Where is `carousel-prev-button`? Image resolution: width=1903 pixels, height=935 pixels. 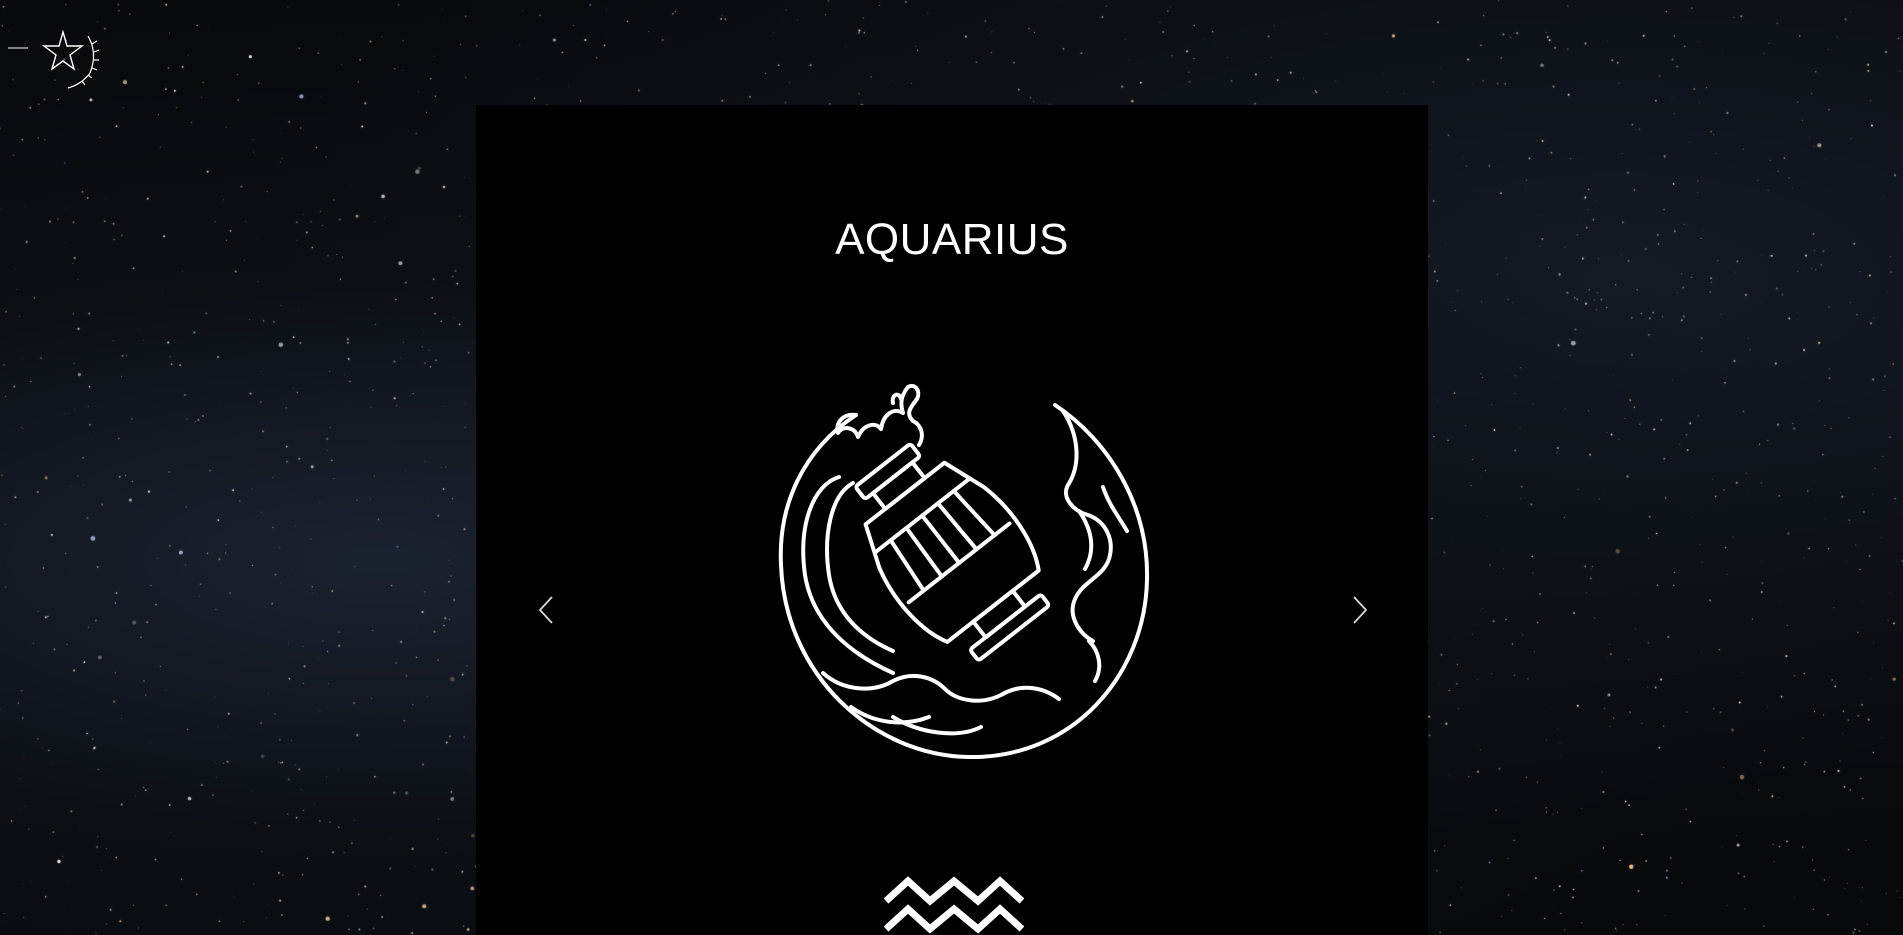 carousel-prev-button is located at coordinates (548, 610).